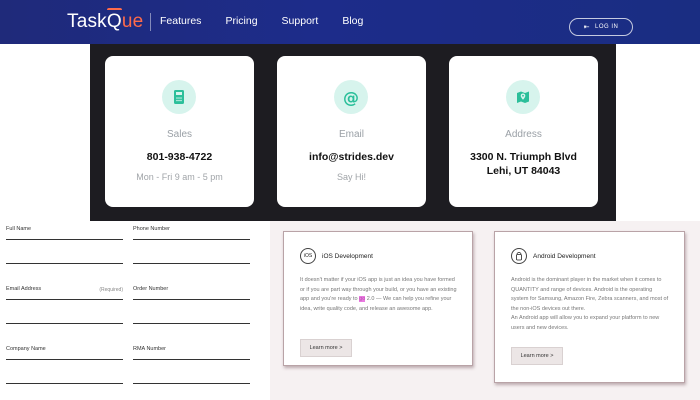 The image size is (700, 400). What do you see at coordinates (191, 366) in the screenshot?
I see `rma-number-field: RMA Number` at bounding box center [191, 366].